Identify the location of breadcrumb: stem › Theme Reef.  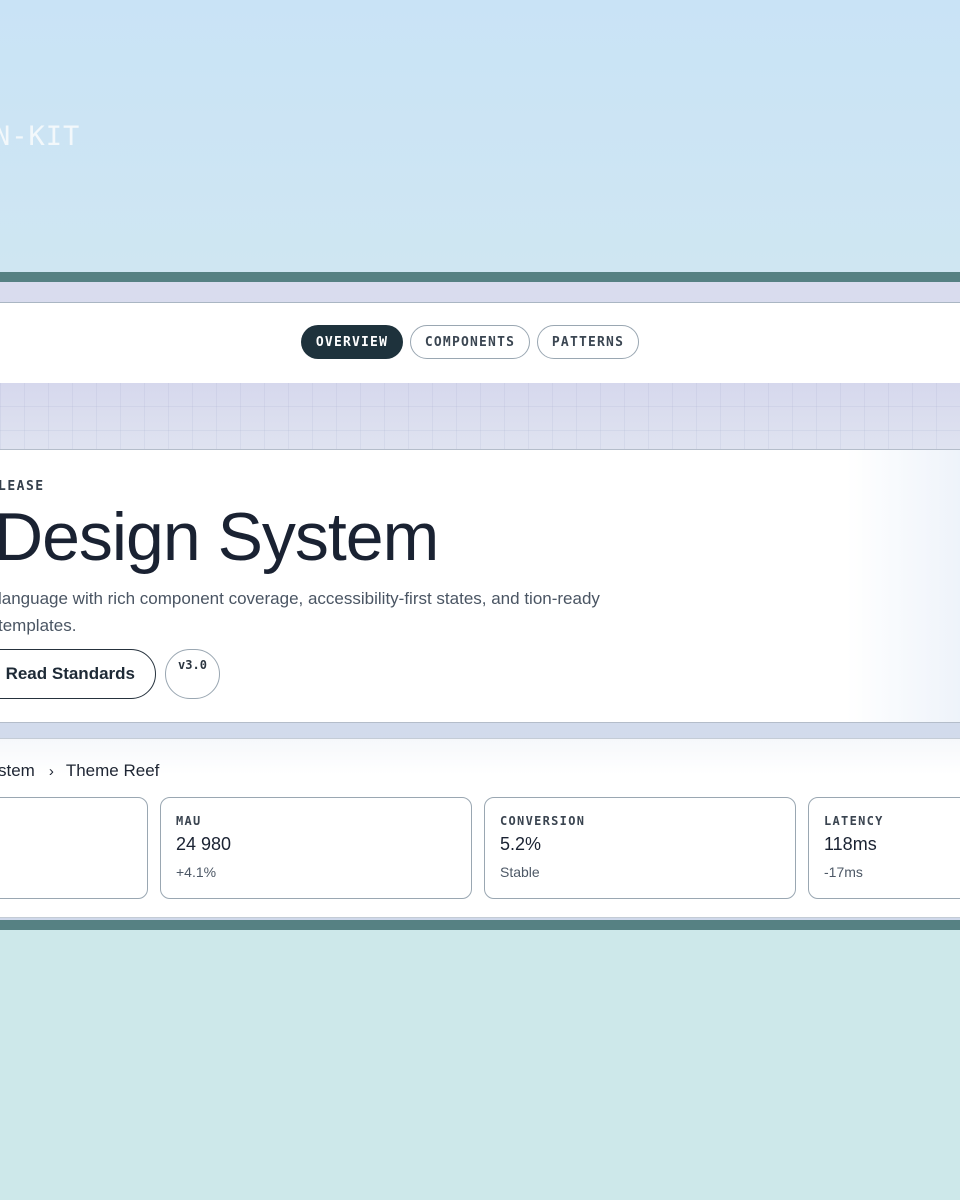
(79, 771).